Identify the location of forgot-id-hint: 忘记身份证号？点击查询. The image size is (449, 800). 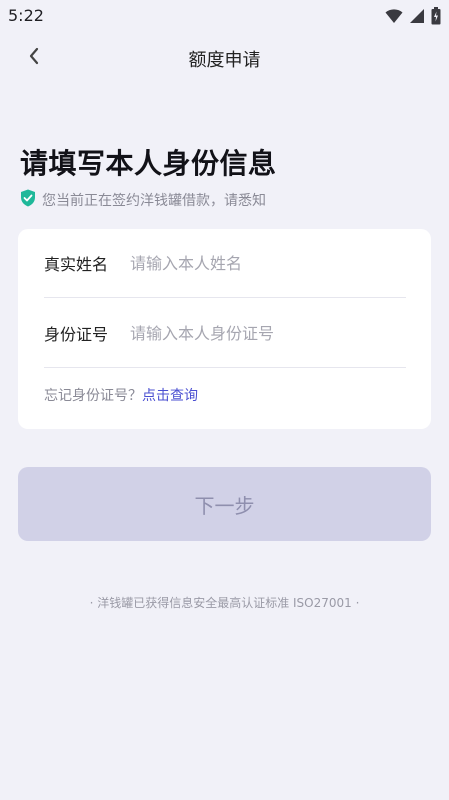
(121, 395).